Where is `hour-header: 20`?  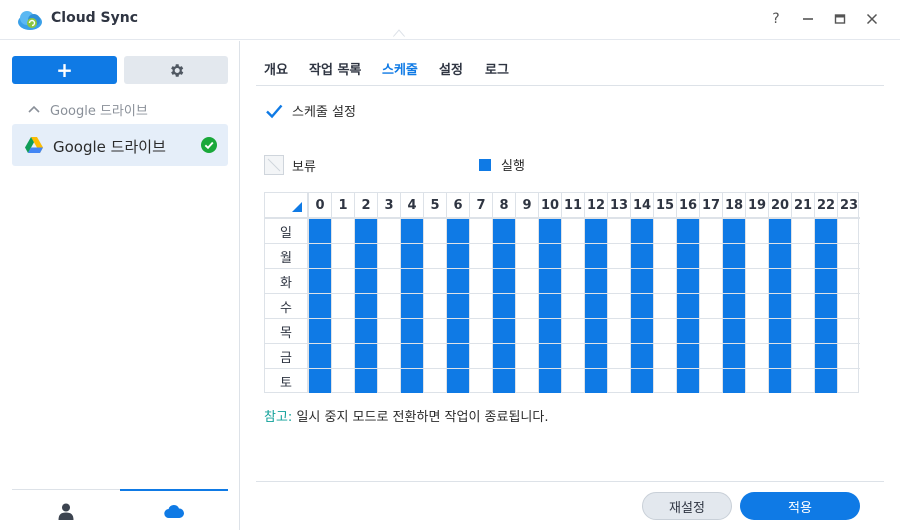
hour-header: 20 is located at coordinates (779, 205).